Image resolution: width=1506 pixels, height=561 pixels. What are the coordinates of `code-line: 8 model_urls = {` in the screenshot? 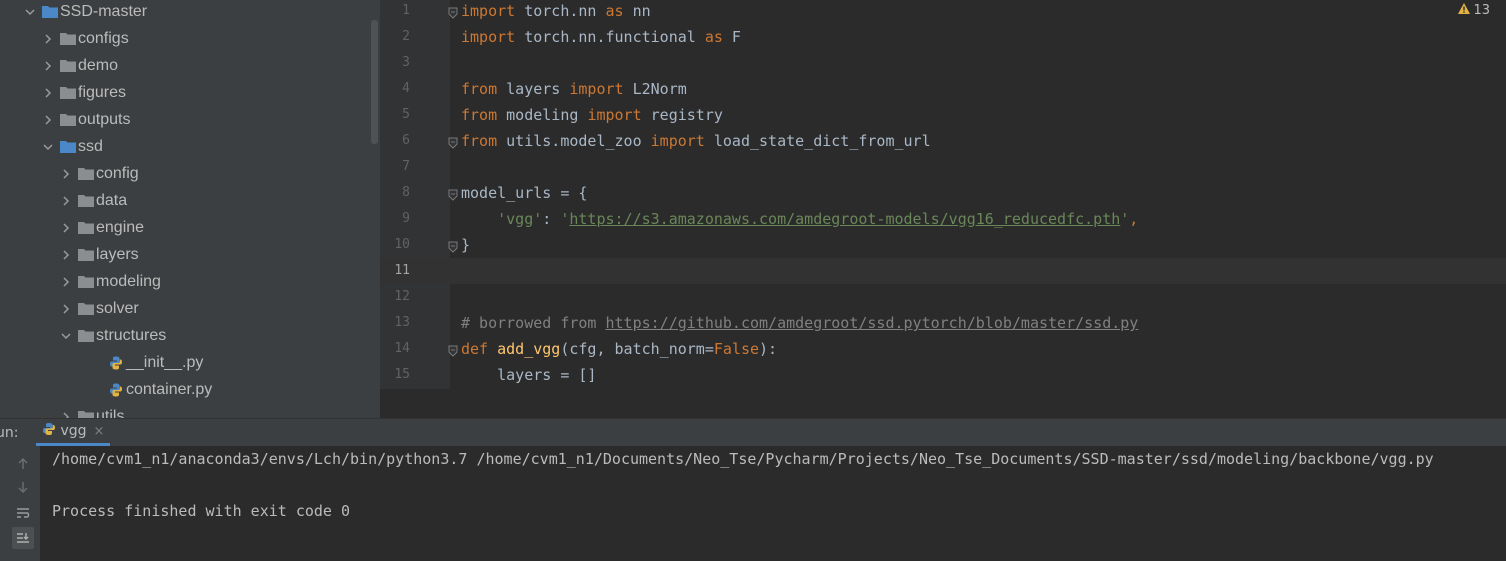 It's located at (943, 193).